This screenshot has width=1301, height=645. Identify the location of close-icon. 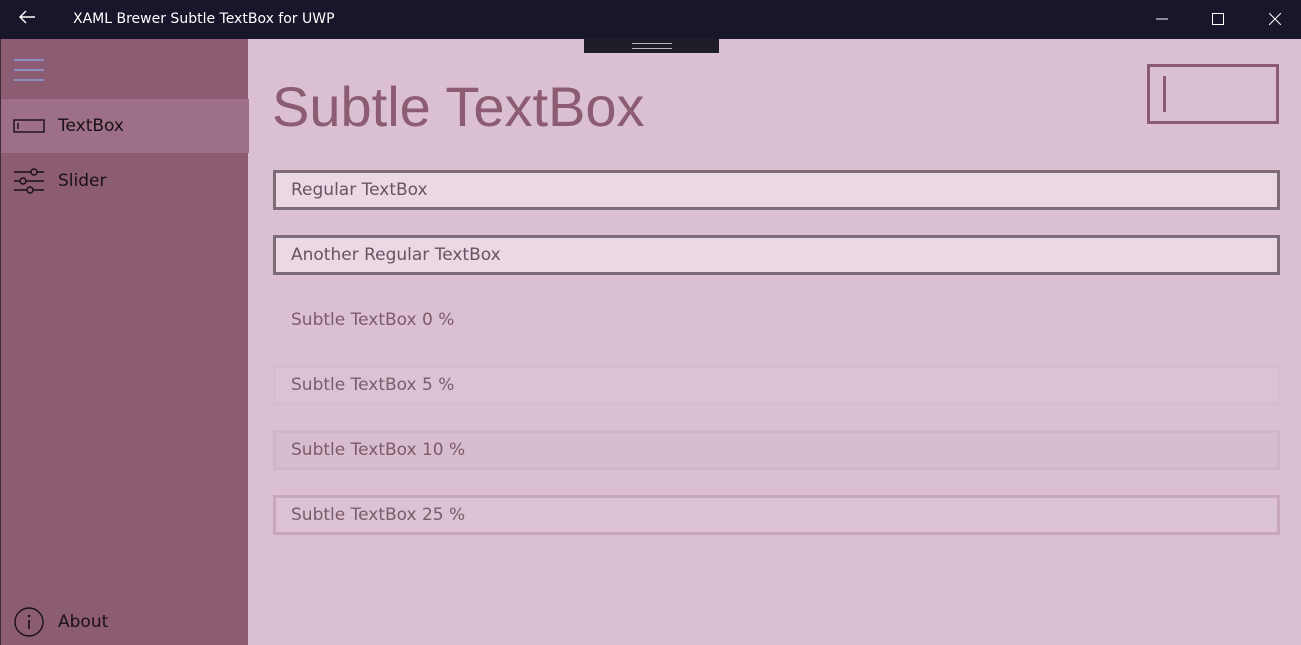
(1275, 19).